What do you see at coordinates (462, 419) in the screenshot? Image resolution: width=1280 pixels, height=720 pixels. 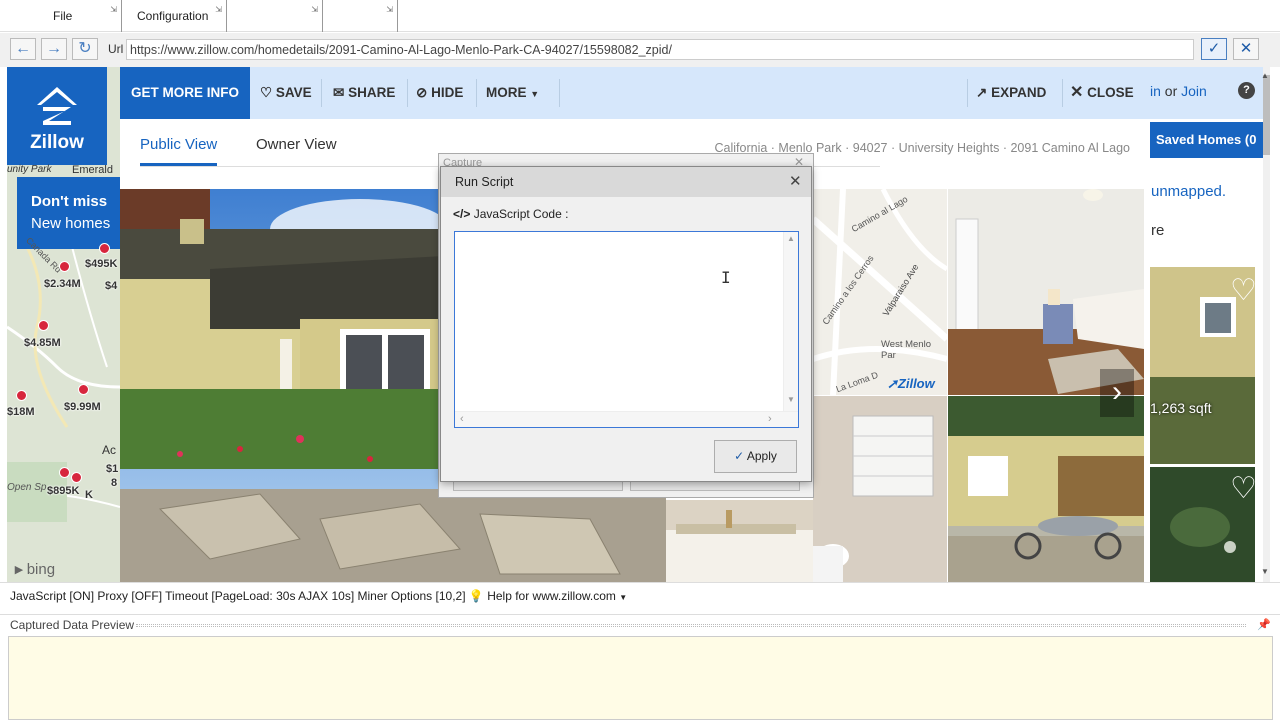 I see `scroll-left-icon: ‹` at bounding box center [462, 419].